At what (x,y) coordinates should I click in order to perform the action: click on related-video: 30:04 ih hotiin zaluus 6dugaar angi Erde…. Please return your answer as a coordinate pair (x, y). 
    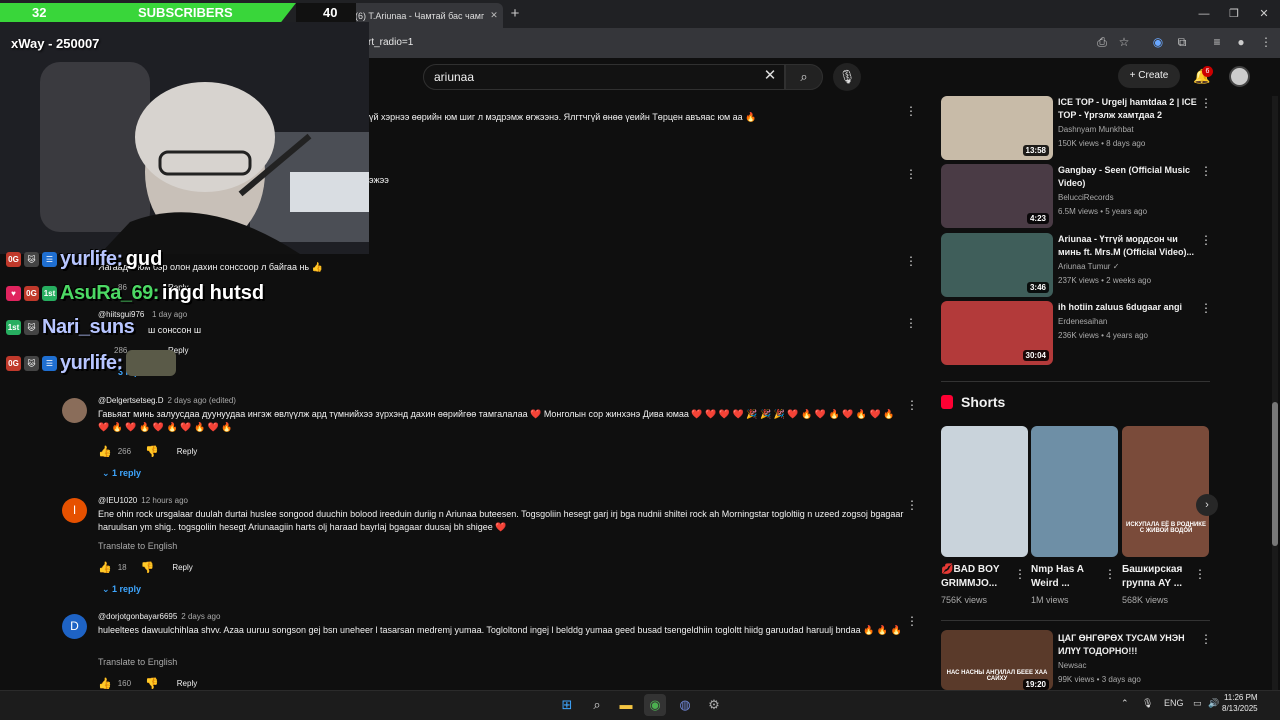
    Looking at the image, I should click on (1076, 333).